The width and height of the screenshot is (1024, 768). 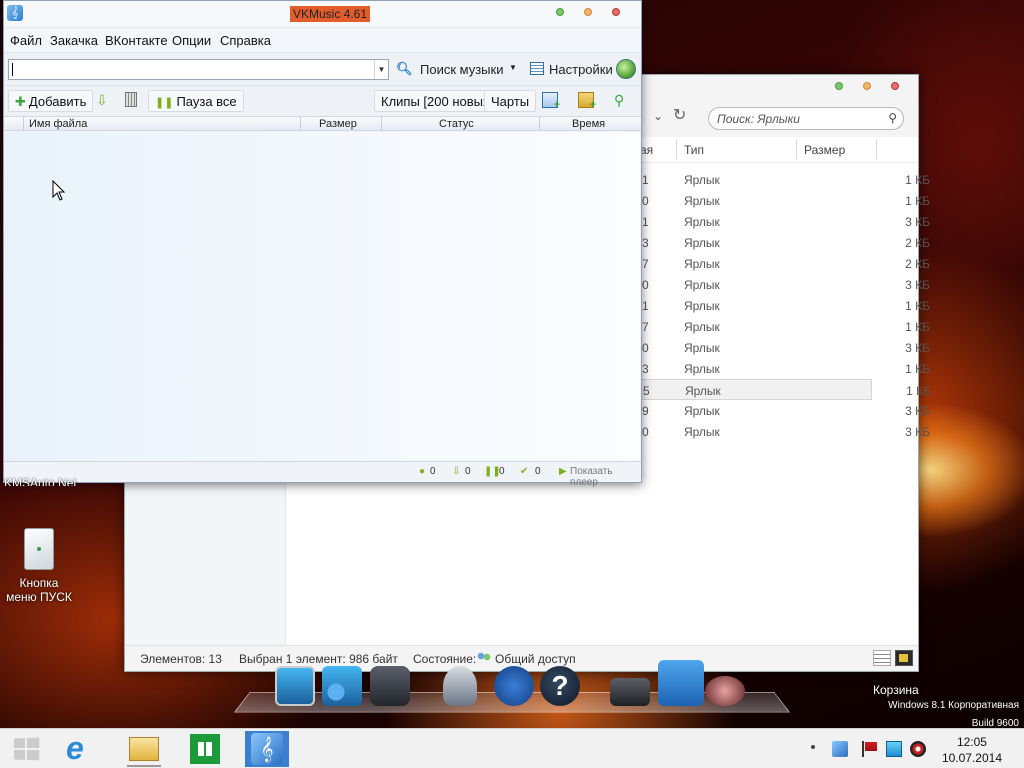 What do you see at coordinates (658, 116) in the screenshot?
I see `chevron-down-icon: ⌄` at bounding box center [658, 116].